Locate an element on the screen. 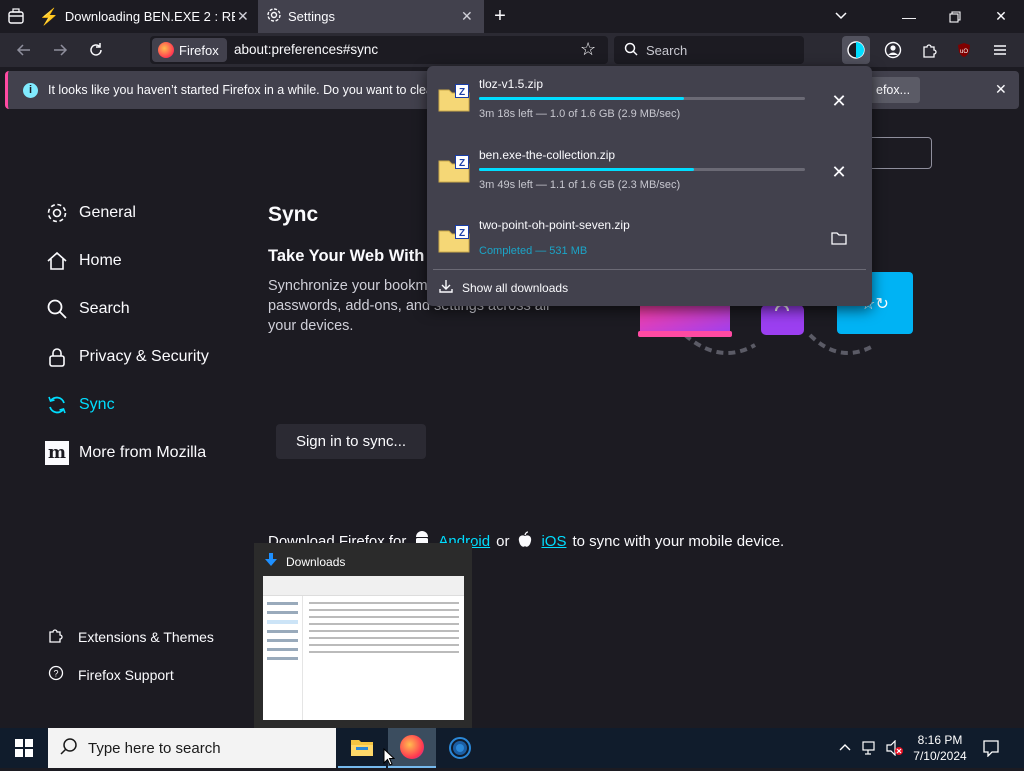  thumbnail-window-image is located at coordinates (363, 648).